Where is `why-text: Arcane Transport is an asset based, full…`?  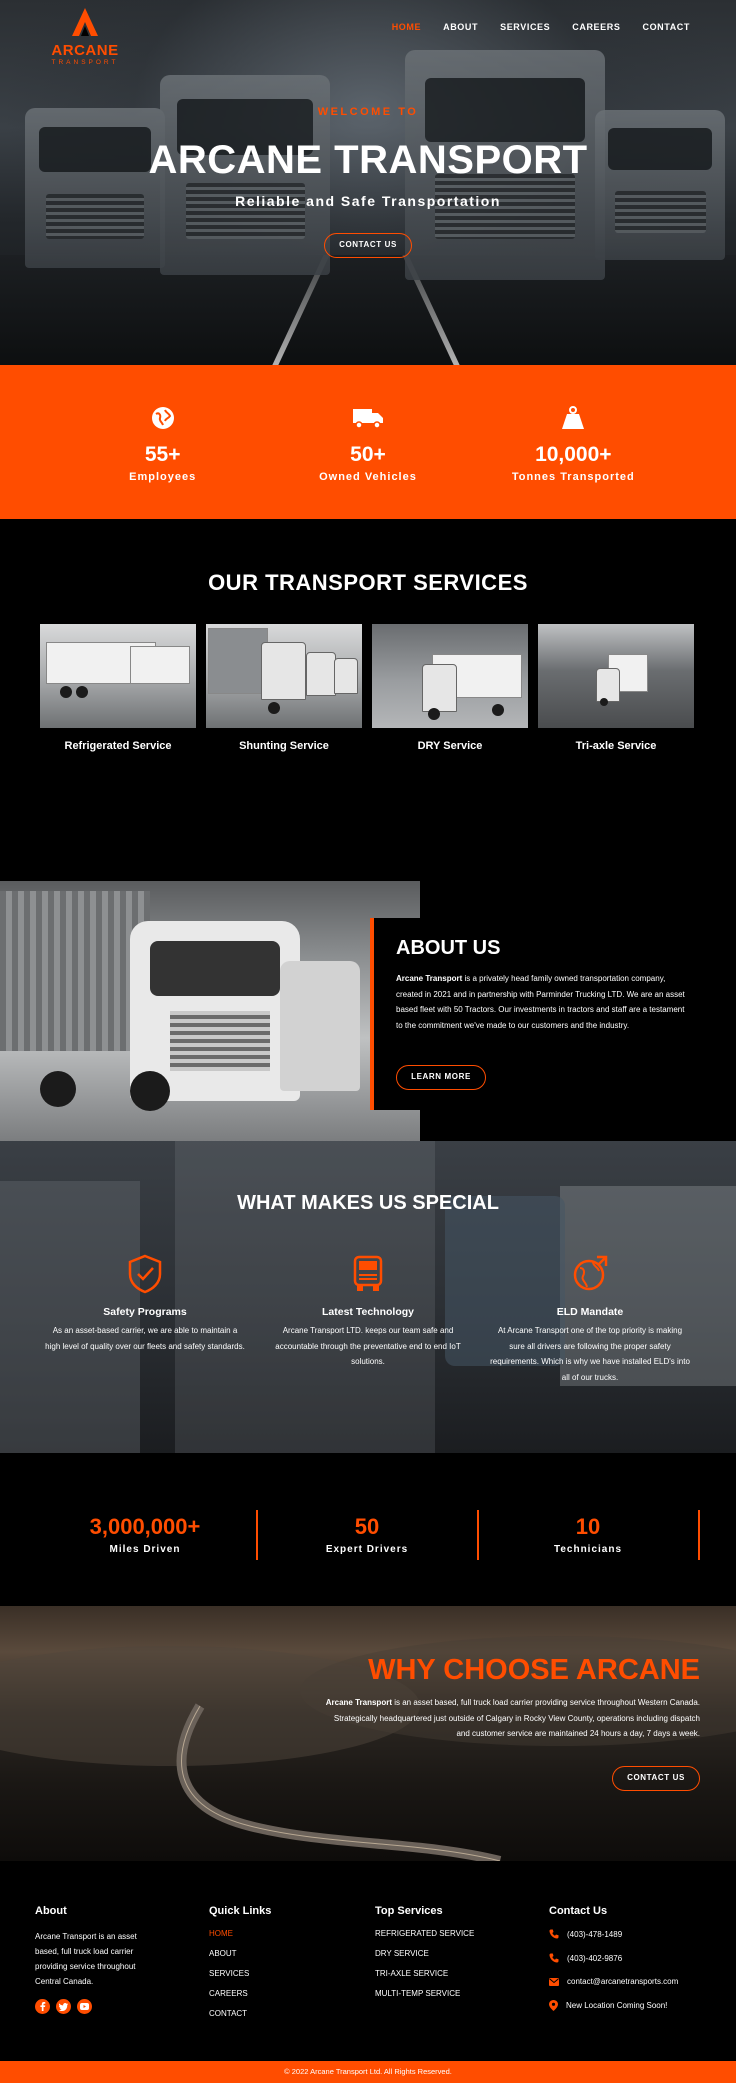
why-text: Arcane Transport is an asset based, full… is located at coordinates (510, 1718).